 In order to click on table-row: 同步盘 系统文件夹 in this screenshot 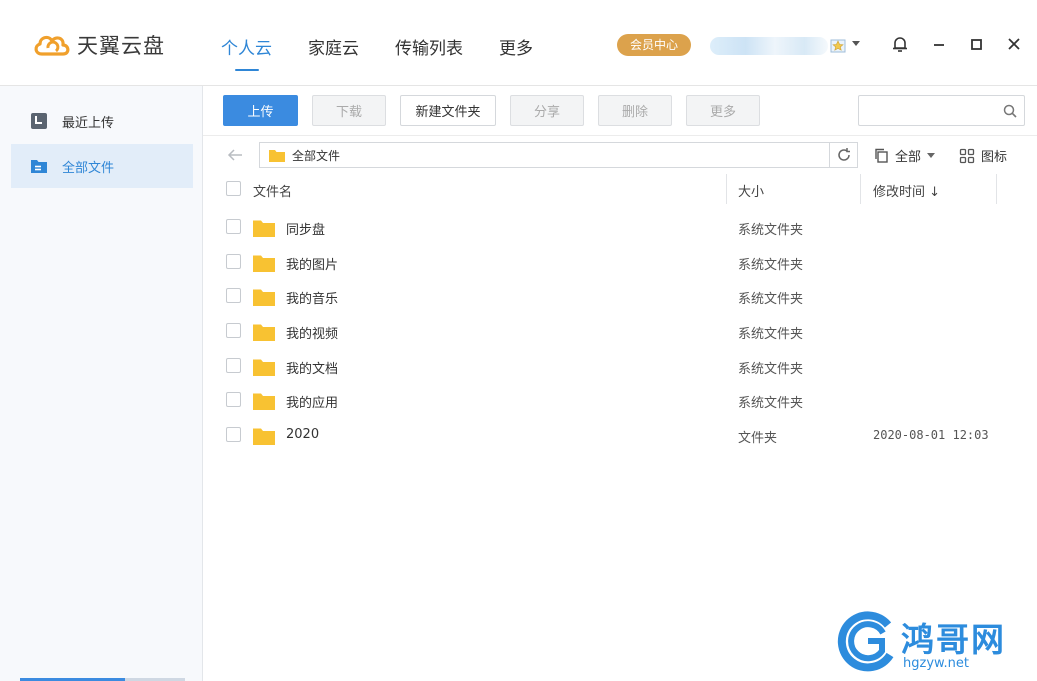, I will do `click(620, 227)`.